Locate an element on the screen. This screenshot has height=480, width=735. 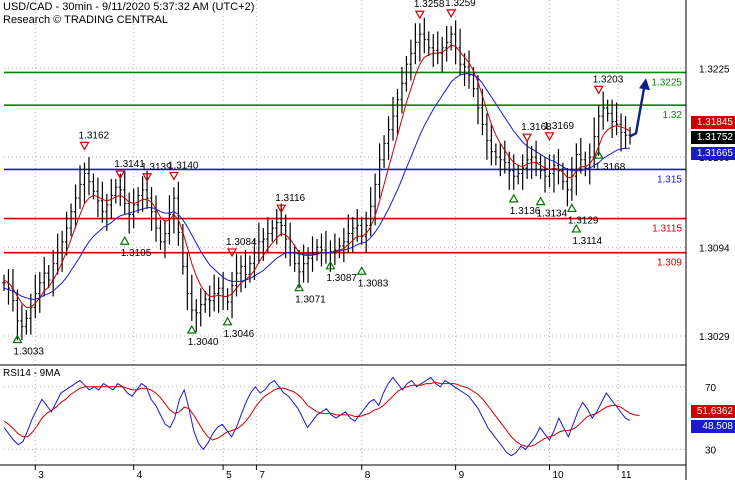
low-annotation: 1.3040 is located at coordinates (203, 342).